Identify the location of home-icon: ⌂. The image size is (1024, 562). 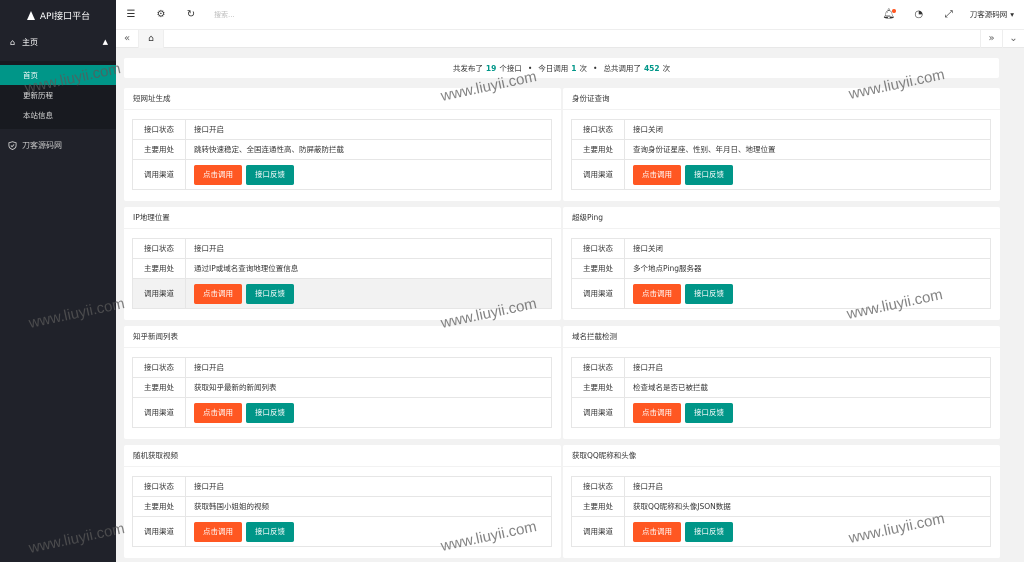
(12, 42).